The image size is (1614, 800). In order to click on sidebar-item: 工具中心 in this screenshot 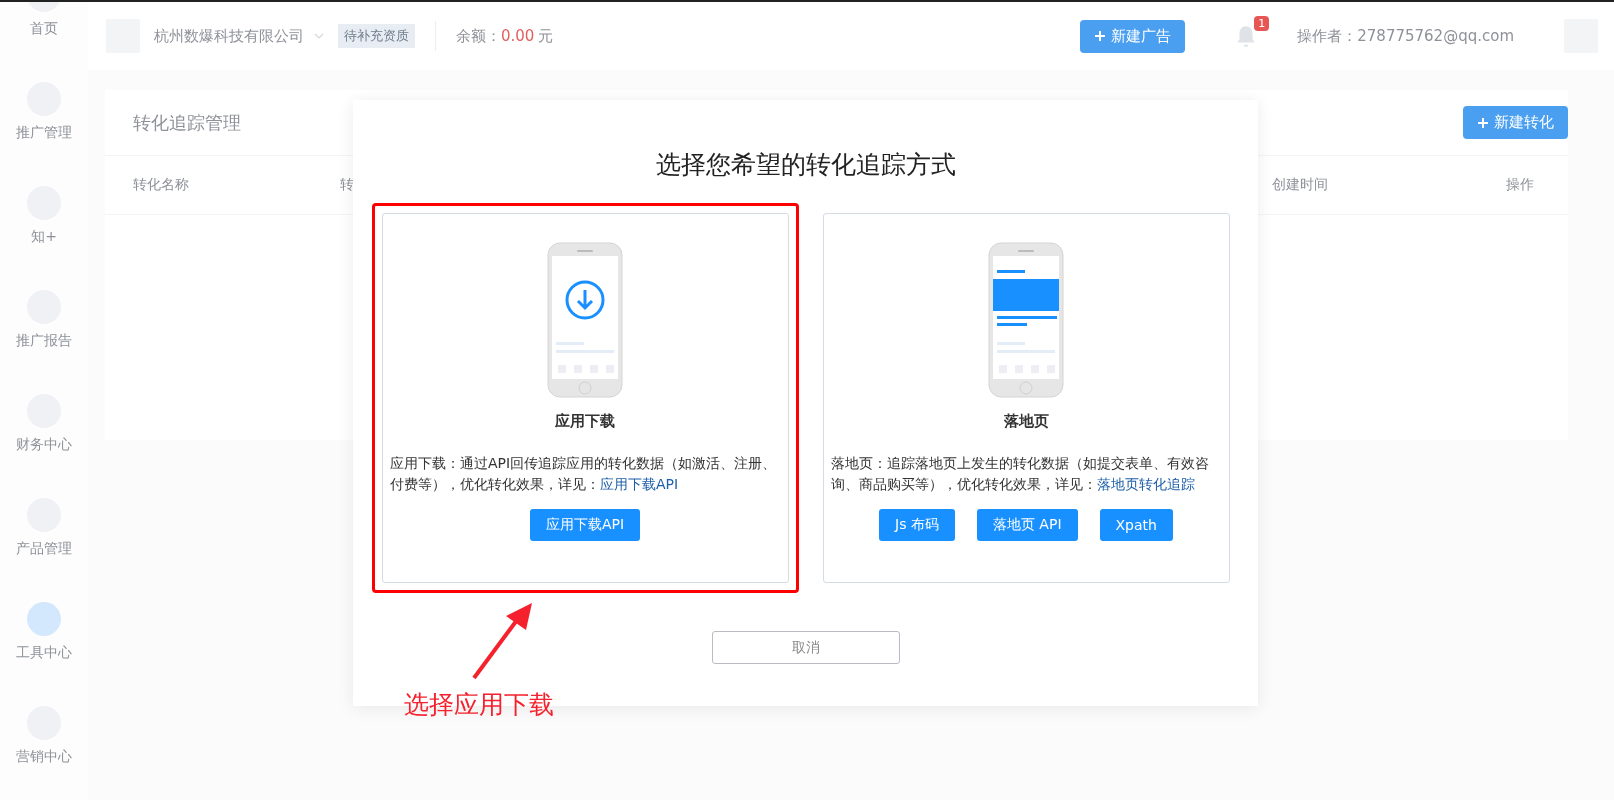, I will do `click(44, 654)`.